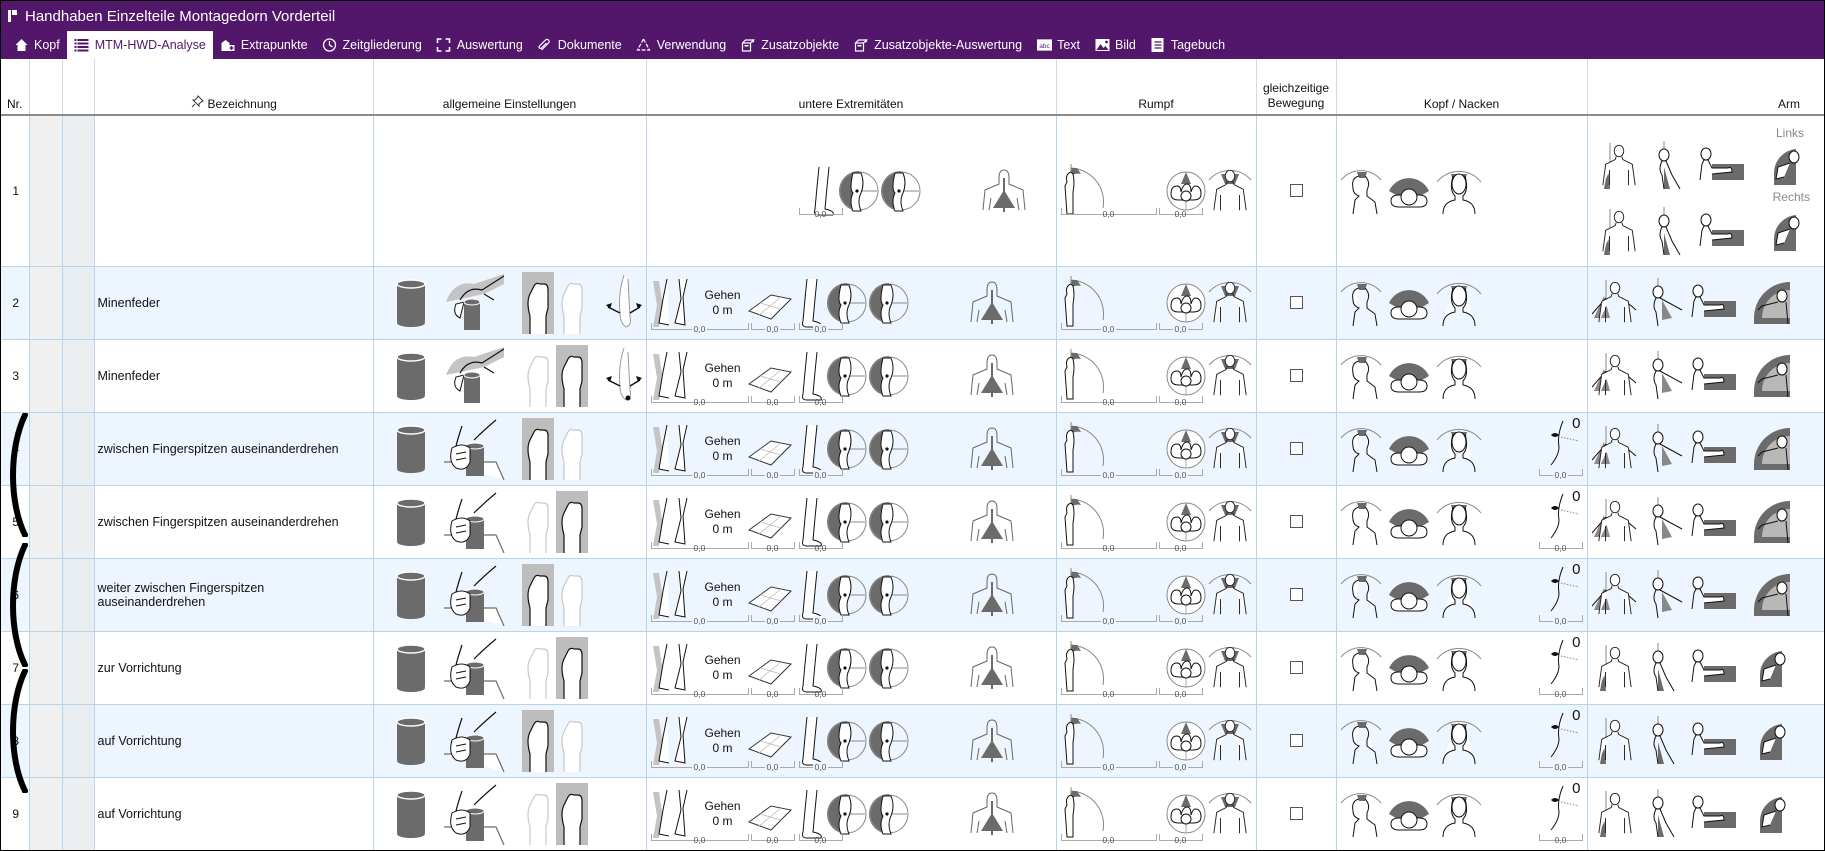 This screenshot has height=851, width=1825. Describe the element at coordinates (233, 449) in the screenshot. I see `bezeichnung-cell: zwischen Fingerspitzen auseinanderdrehen` at that location.